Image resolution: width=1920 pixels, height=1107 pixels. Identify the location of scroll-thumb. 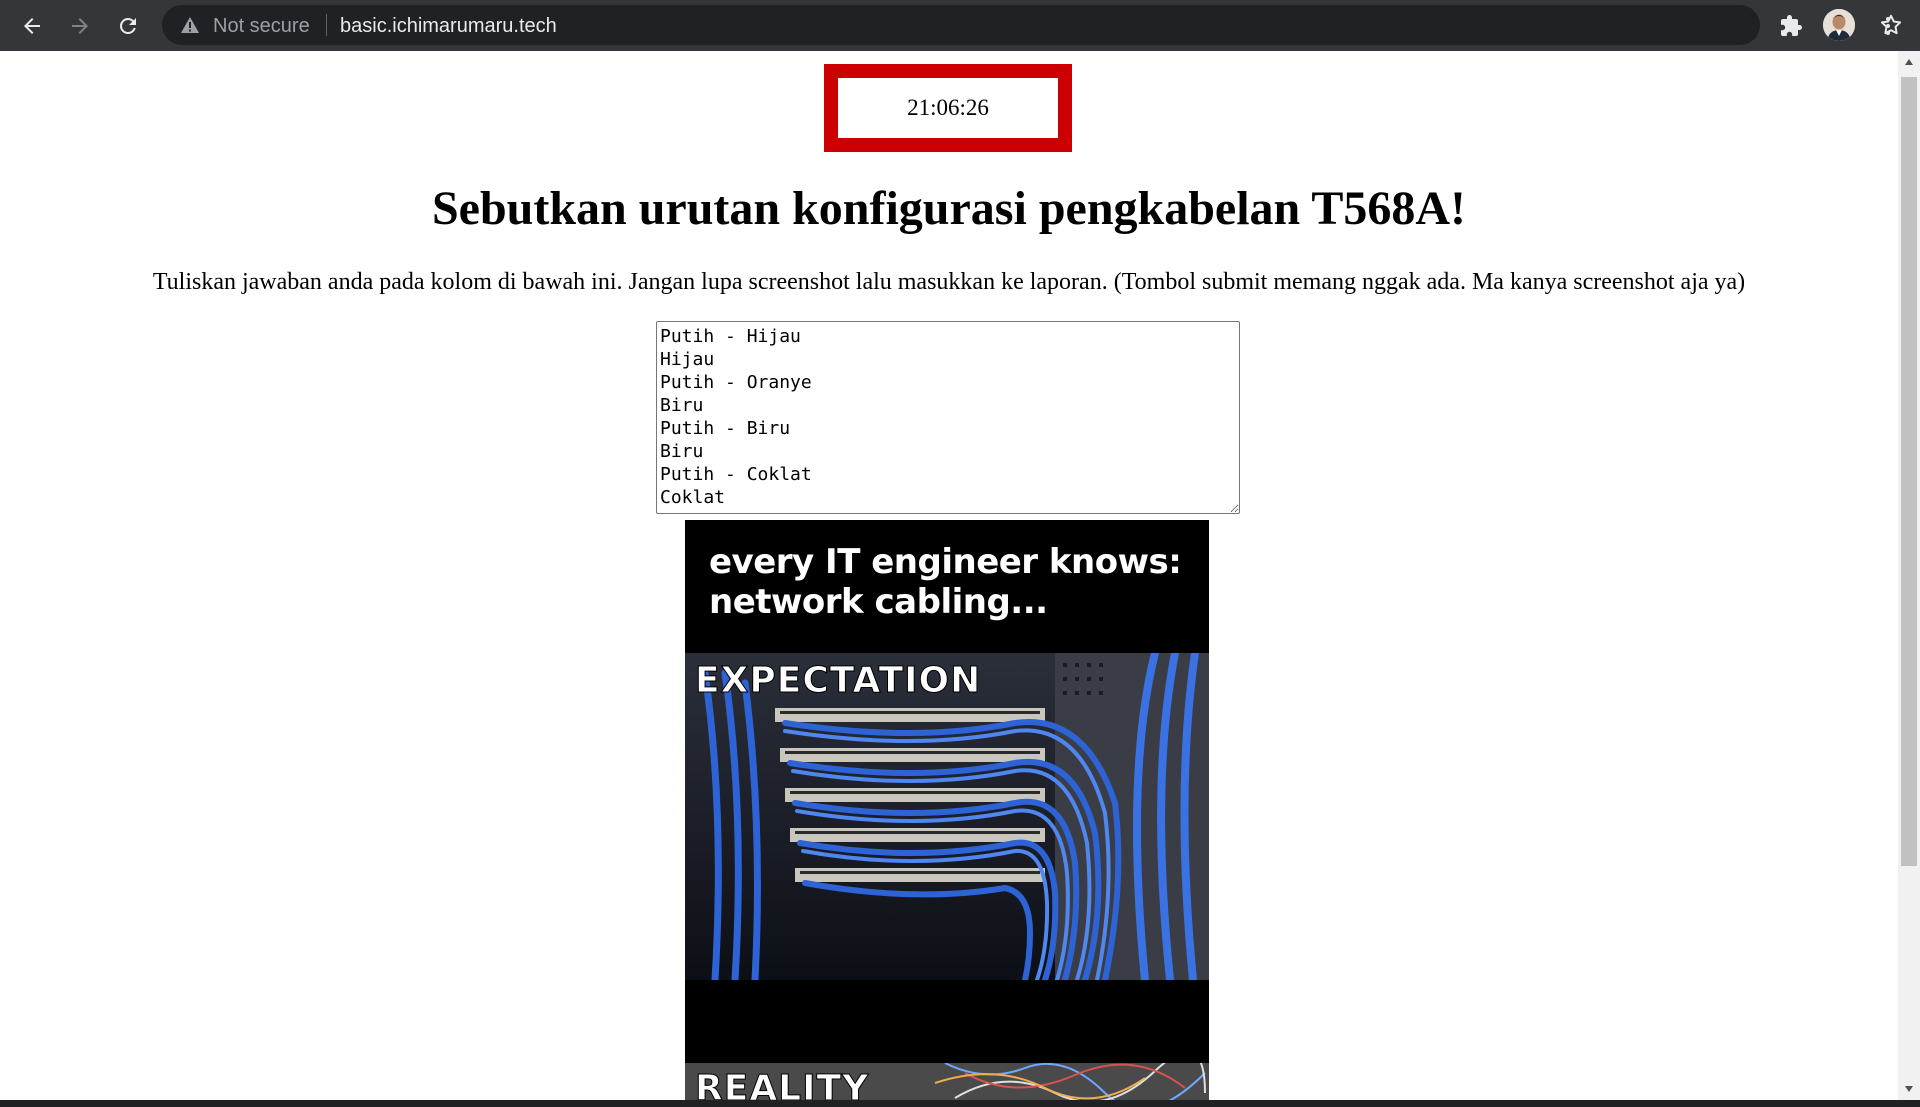
(1909, 471).